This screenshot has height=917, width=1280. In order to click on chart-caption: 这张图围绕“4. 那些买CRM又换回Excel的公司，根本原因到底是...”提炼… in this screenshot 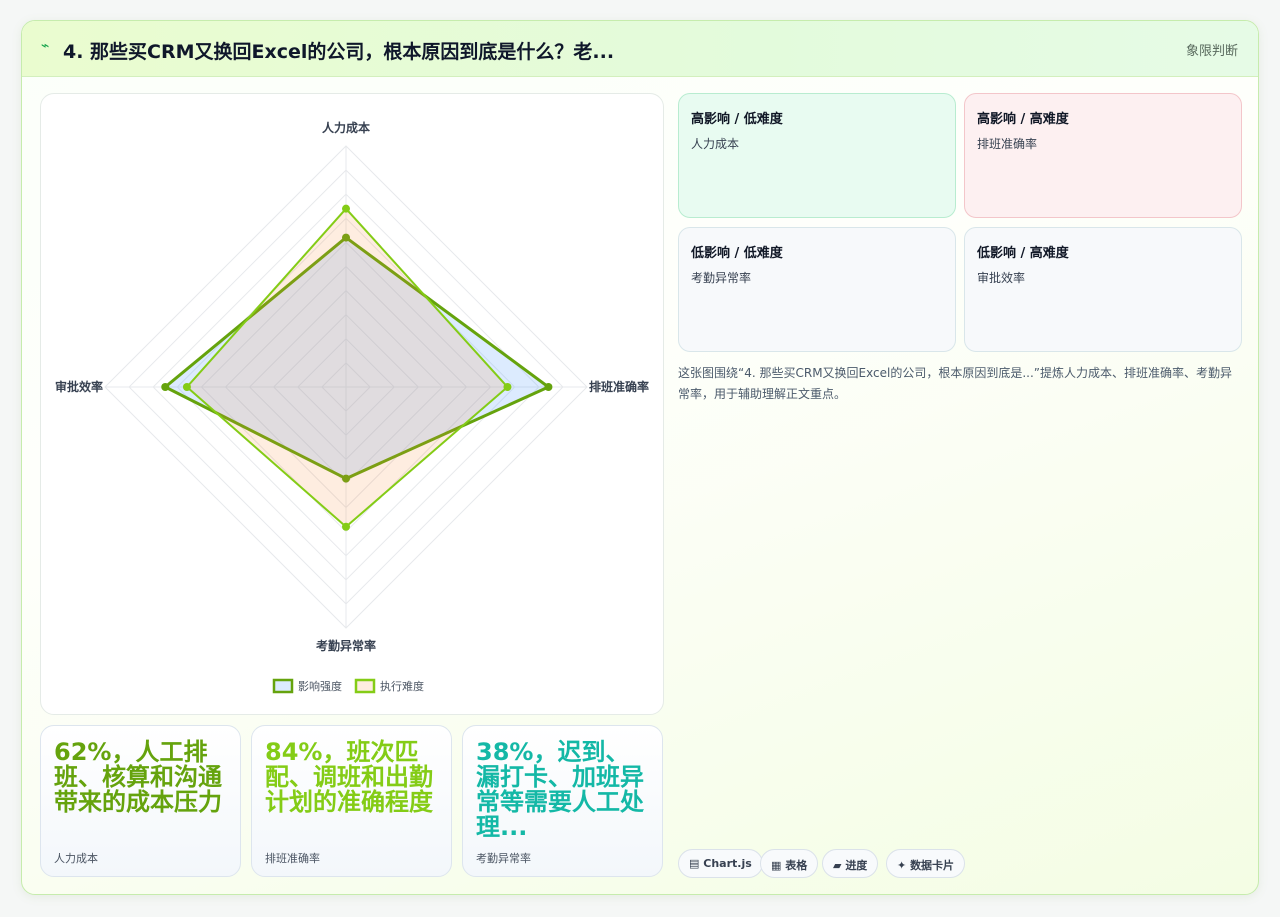, I will do `click(955, 383)`.